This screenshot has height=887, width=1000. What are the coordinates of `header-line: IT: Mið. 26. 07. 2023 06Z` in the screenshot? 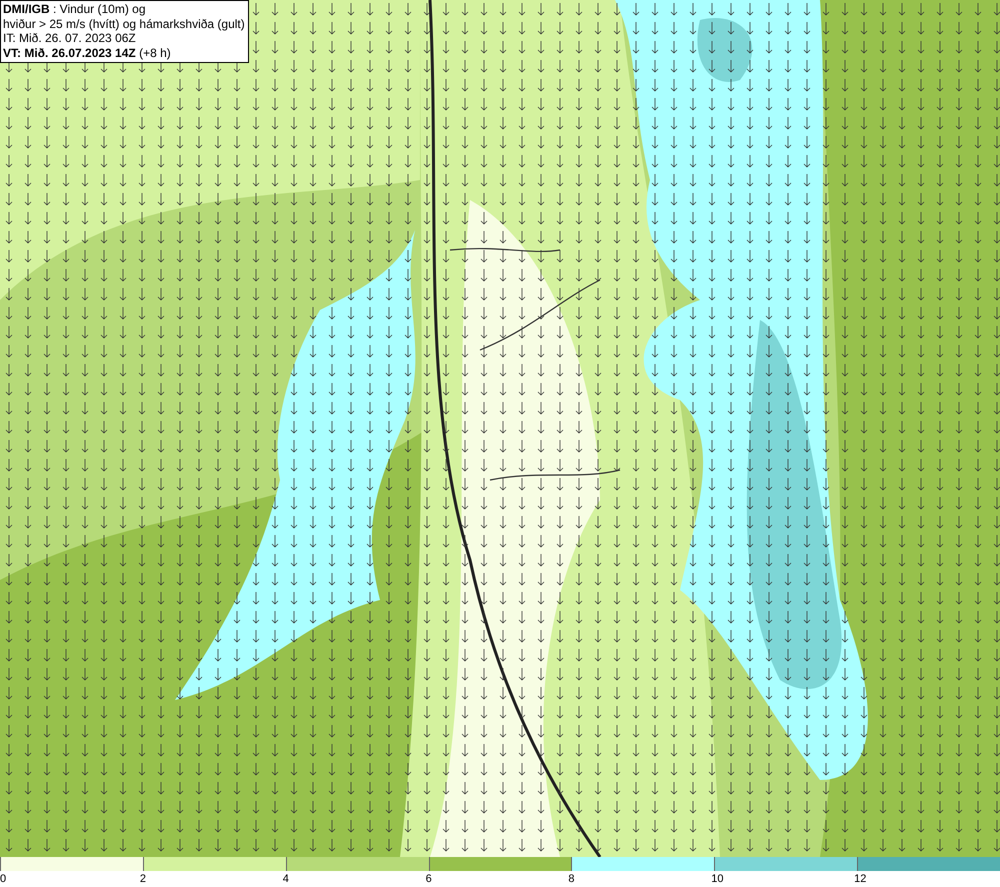 It's located at (70, 38).